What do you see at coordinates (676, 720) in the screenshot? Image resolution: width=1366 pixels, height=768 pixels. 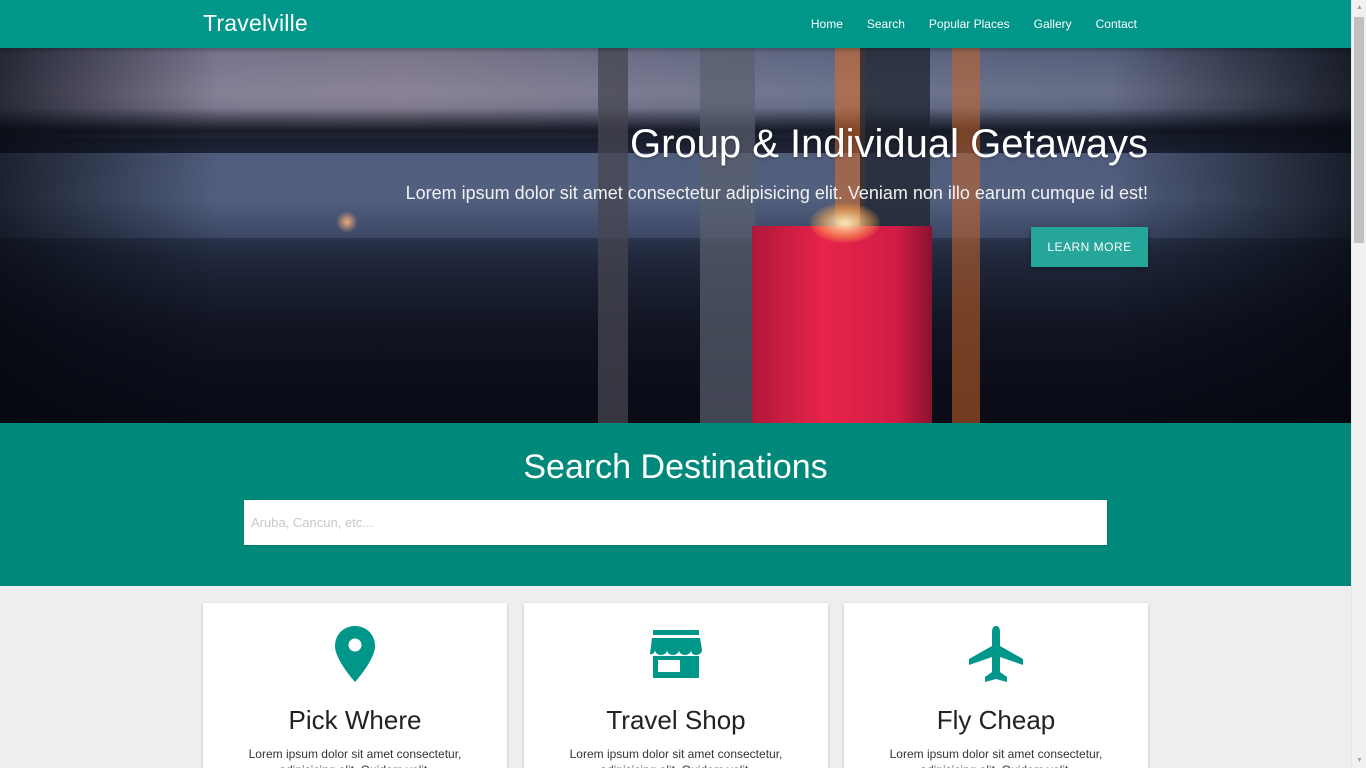 I see `card-title: Travel Shop` at bounding box center [676, 720].